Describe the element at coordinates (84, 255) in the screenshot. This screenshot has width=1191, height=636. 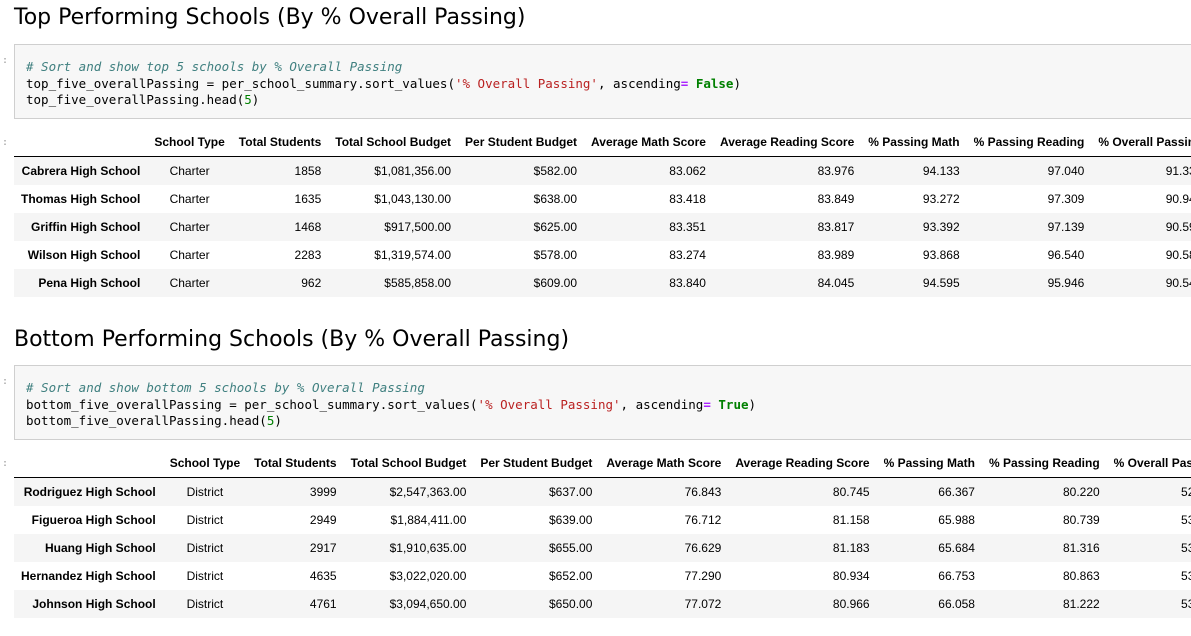
I see `school-name-cell: Wilson High School` at that location.